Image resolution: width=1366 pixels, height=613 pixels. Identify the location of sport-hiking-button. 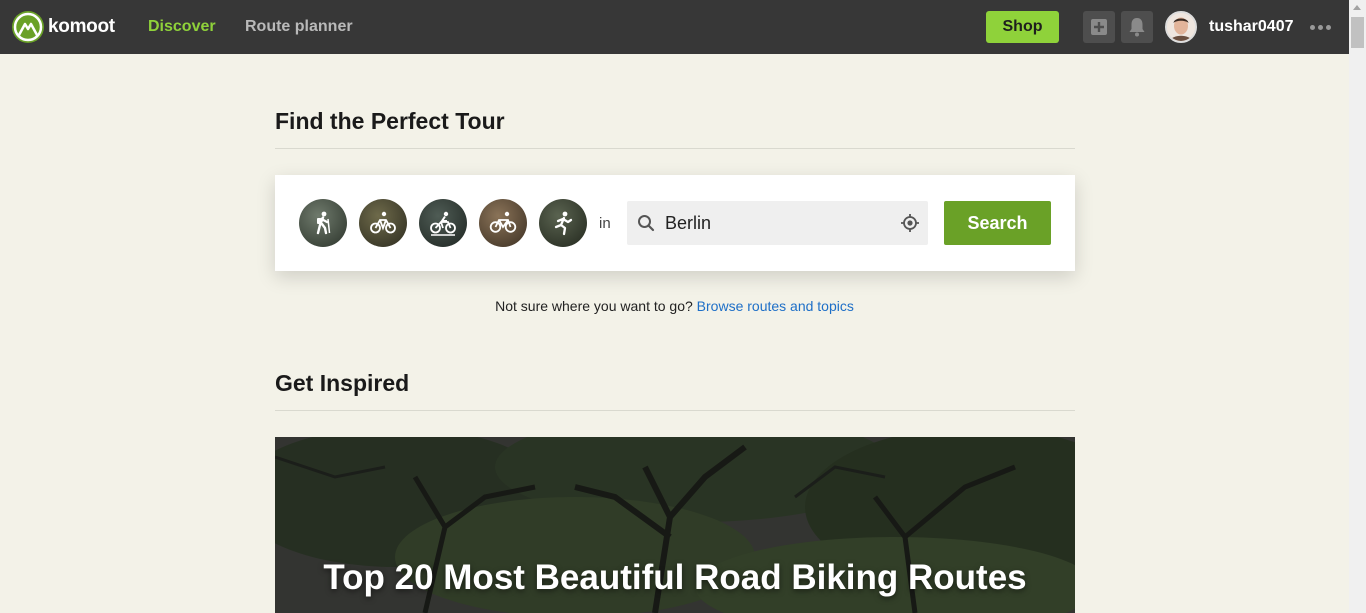
(323, 223).